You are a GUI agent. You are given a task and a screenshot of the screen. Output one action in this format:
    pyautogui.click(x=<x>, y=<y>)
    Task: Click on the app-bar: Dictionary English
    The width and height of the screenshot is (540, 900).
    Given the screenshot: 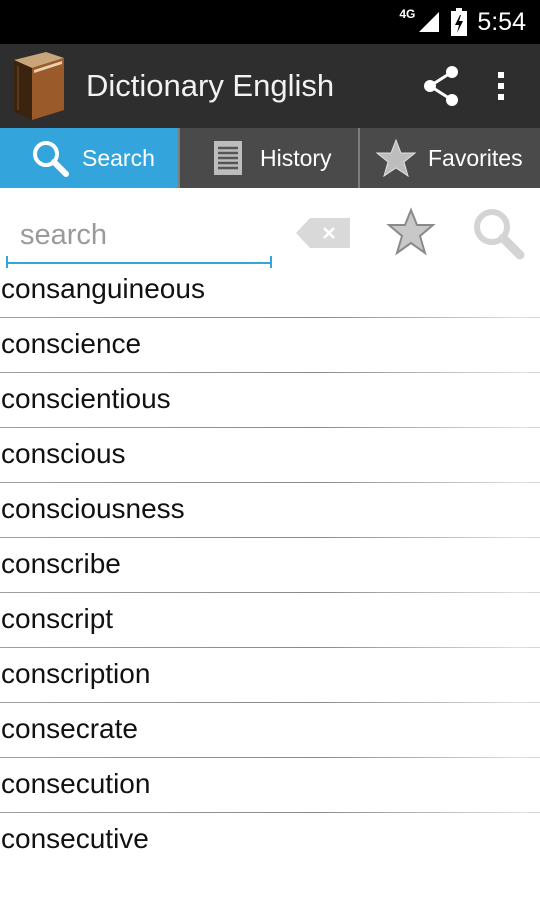 What is the action you would take?
    pyautogui.click(x=270, y=86)
    